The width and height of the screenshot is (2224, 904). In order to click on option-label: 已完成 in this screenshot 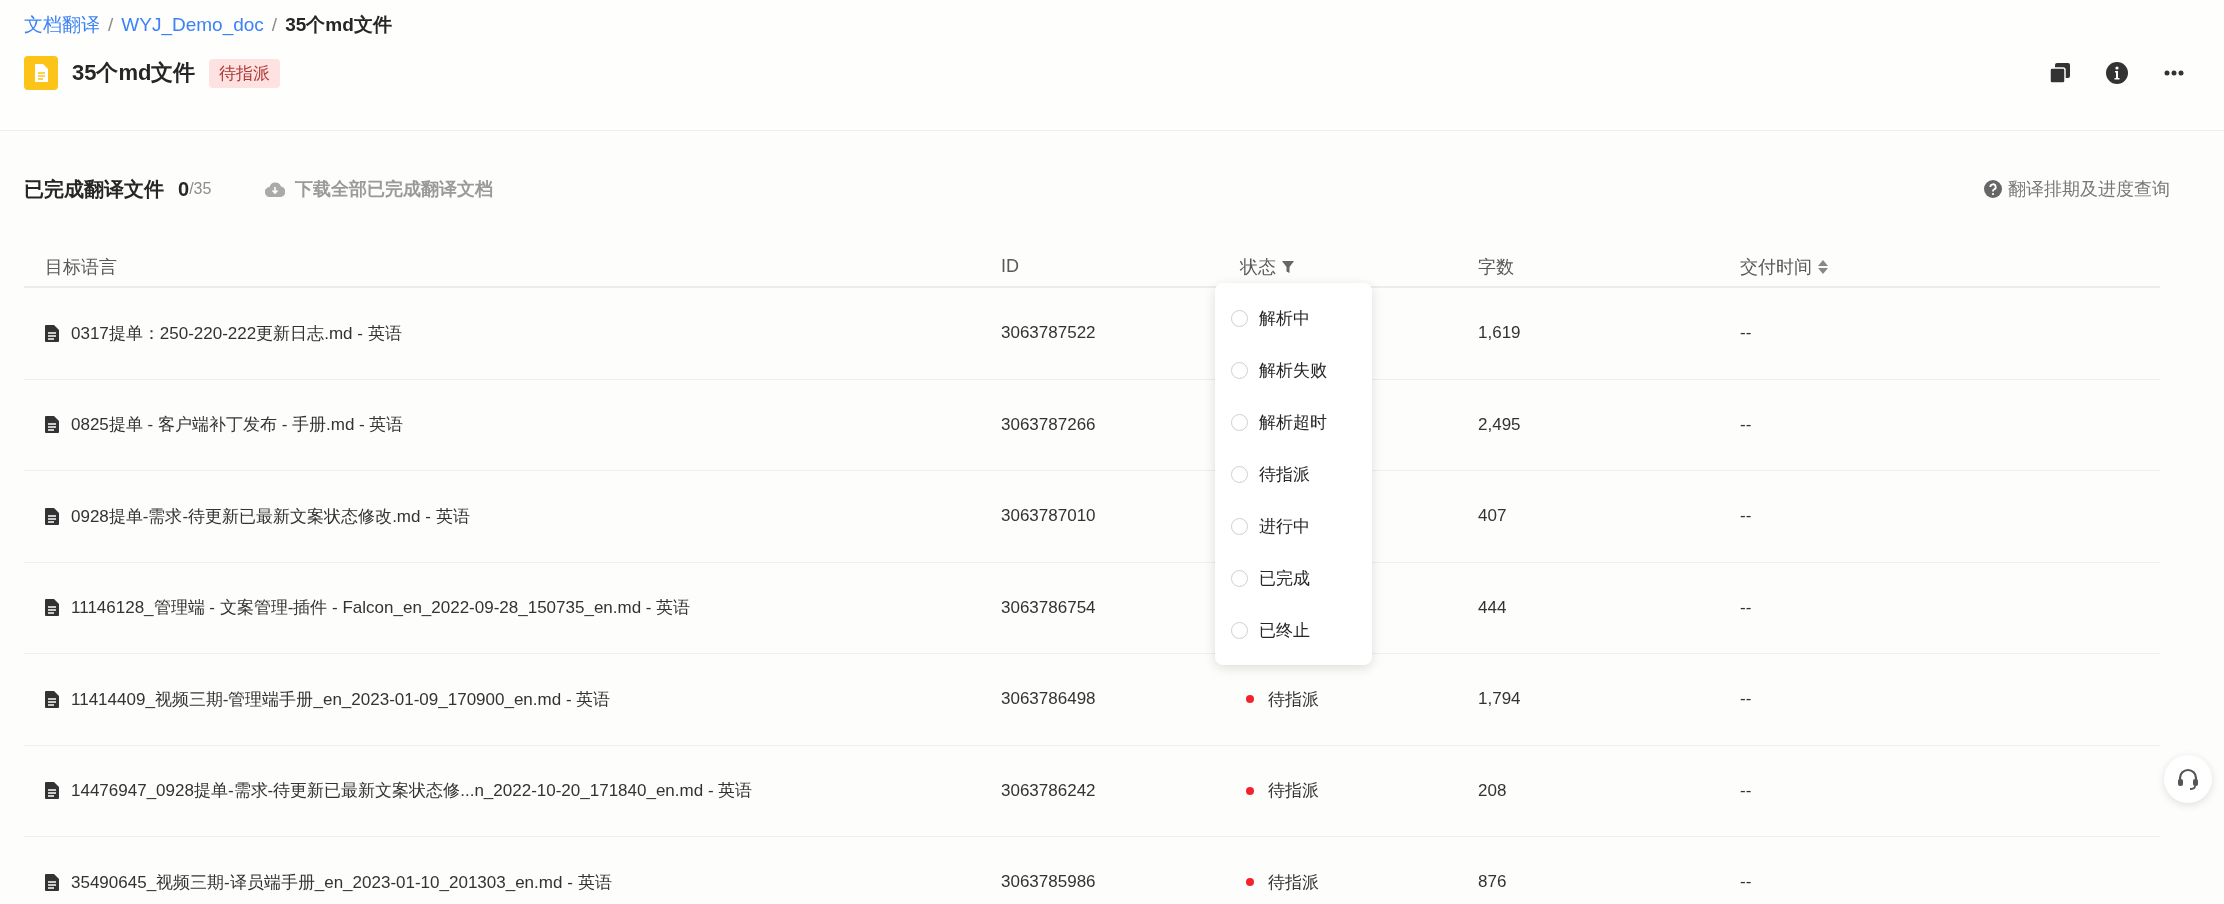, I will do `click(1284, 578)`.